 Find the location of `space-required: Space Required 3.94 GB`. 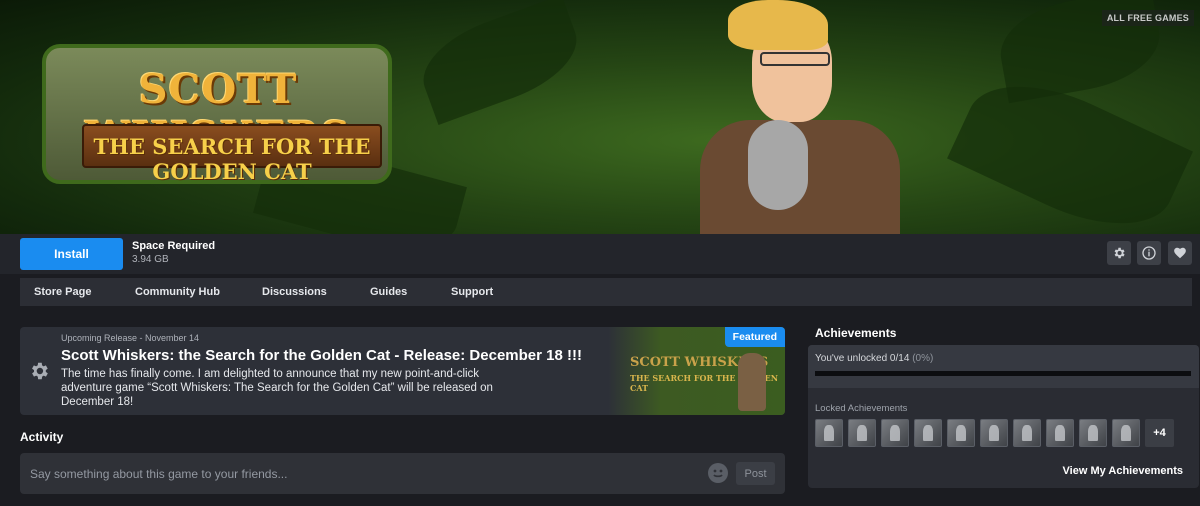

space-required: Space Required 3.94 GB is located at coordinates (173, 252).